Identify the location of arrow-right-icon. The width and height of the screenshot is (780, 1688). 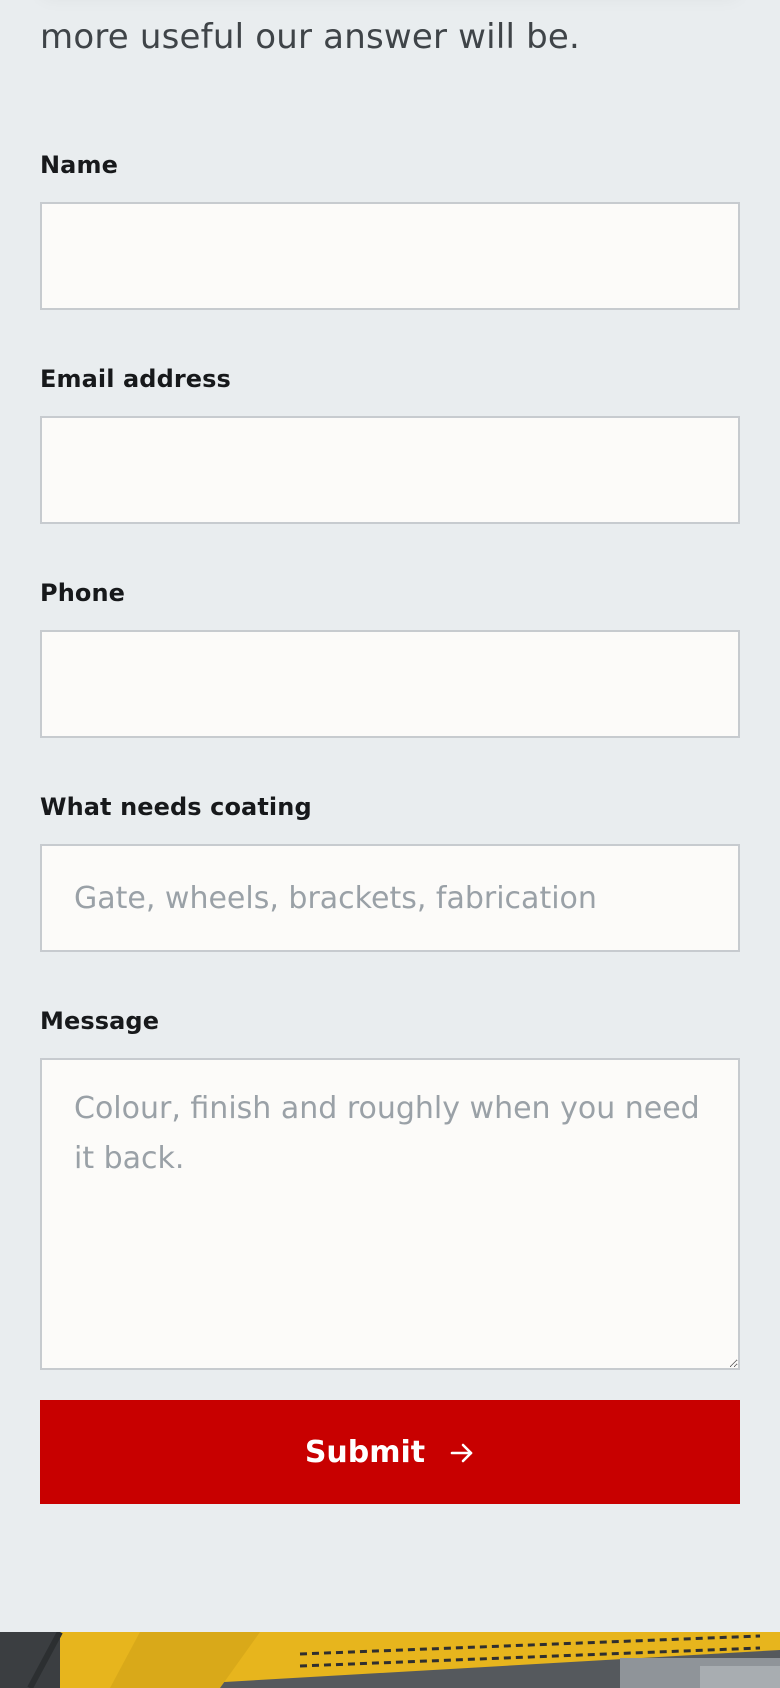
(462, 1452).